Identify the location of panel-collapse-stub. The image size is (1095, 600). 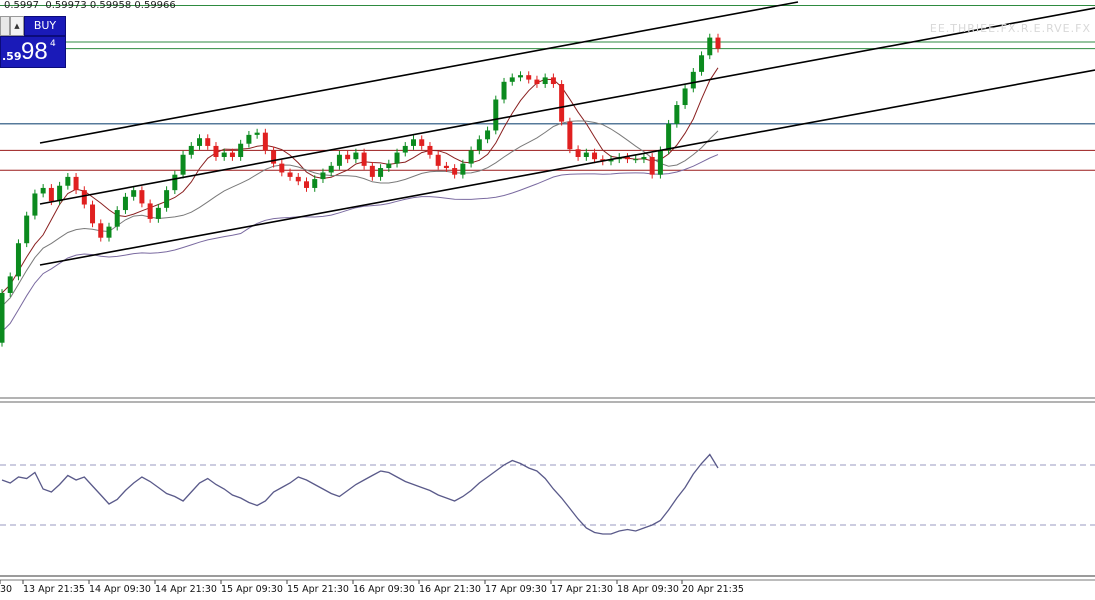
(5, 26).